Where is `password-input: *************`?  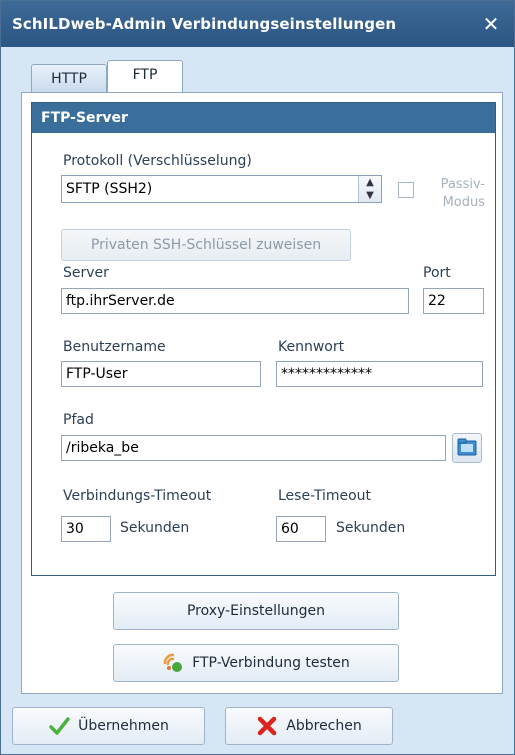
password-input: ************* is located at coordinates (379, 374).